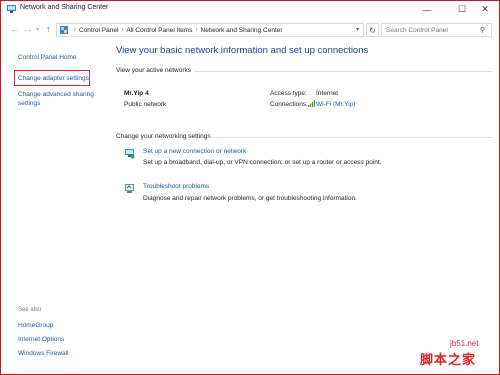 The height and width of the screenshot is (375, 500). What do you see at coordinates (485, 9) in the screenshot?
I see `close-button: ✕` at bounding box center [485, 9].